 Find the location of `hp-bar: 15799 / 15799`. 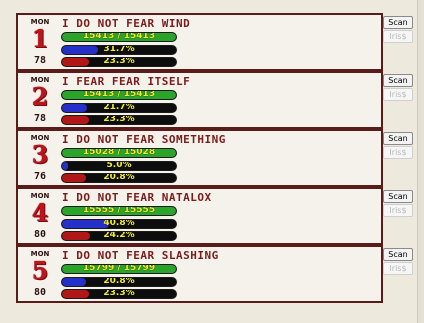

hp-bar: 15799 / 15799 is located at coordinates (119, 269).